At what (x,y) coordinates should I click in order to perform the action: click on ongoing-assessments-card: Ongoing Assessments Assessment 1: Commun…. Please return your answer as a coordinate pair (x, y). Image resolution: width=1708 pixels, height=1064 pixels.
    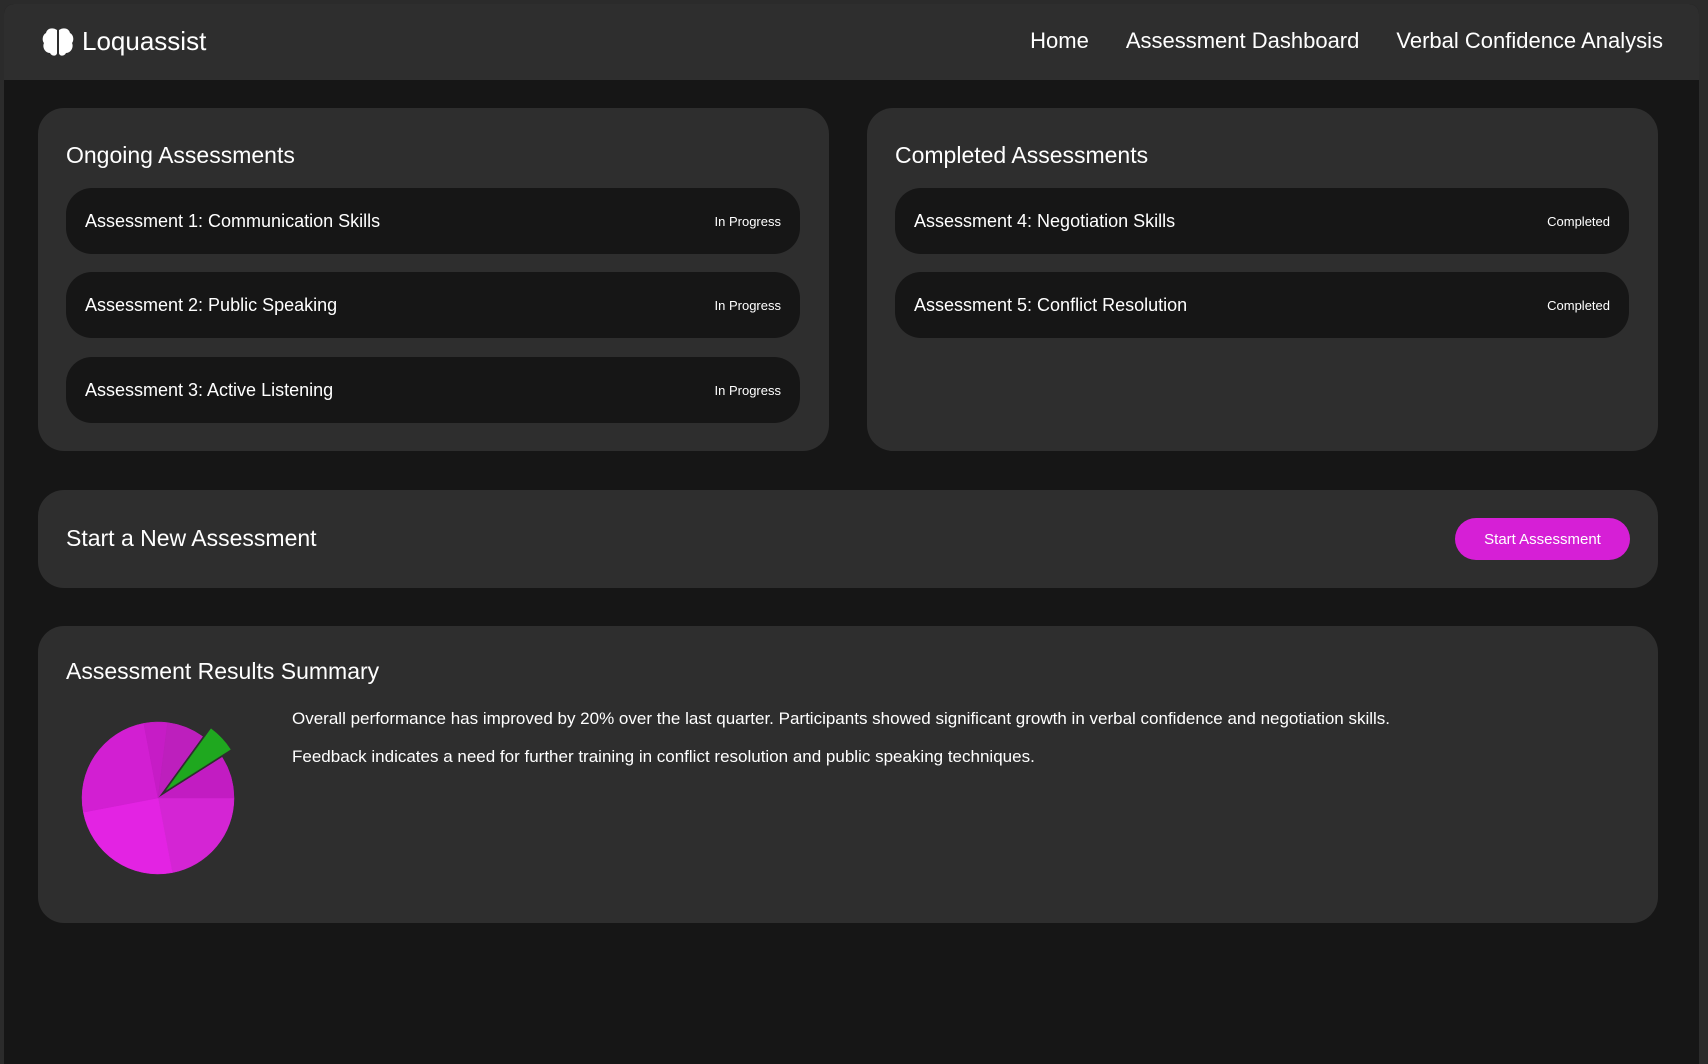
    Looking at the image, I should click on (433, 279).